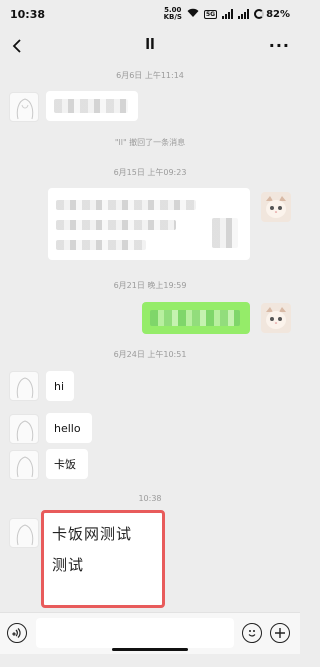  Describe the element at coordinates (28, 14) in the screenshot. I see `status-time: 10:38` at that location.